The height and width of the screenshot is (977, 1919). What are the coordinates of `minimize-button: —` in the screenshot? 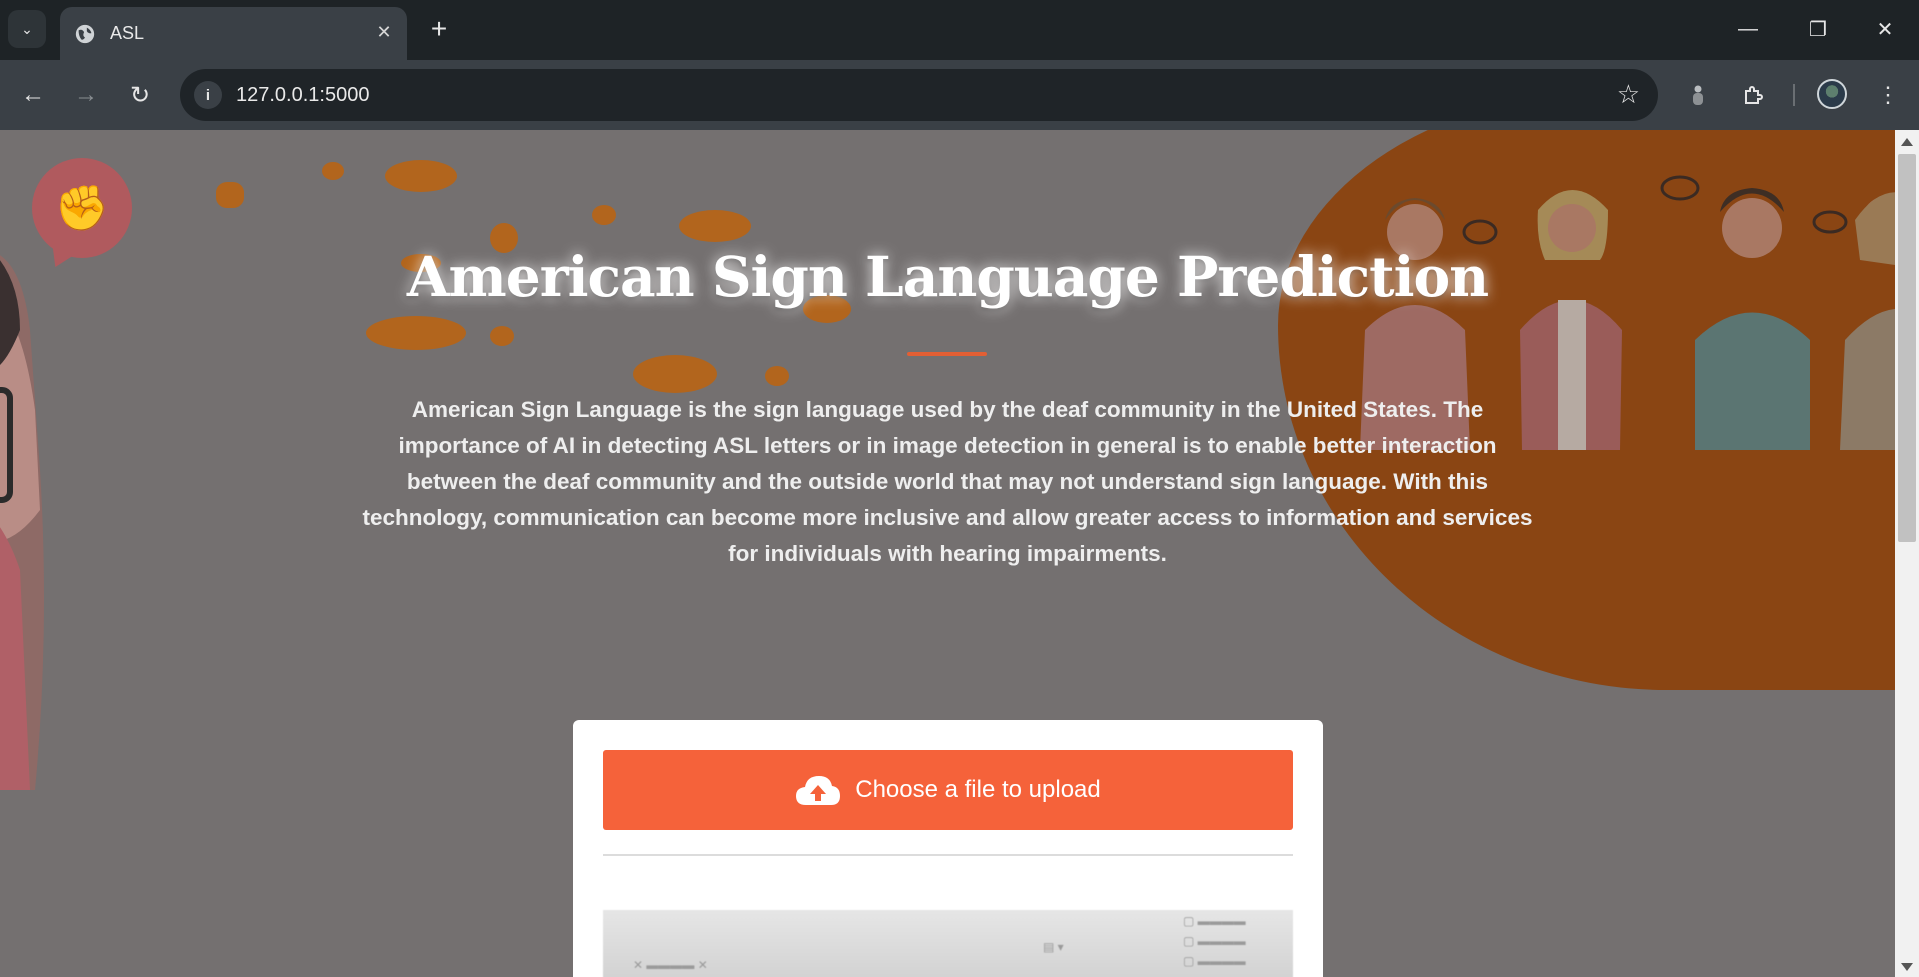 It's located at (1748, 29).